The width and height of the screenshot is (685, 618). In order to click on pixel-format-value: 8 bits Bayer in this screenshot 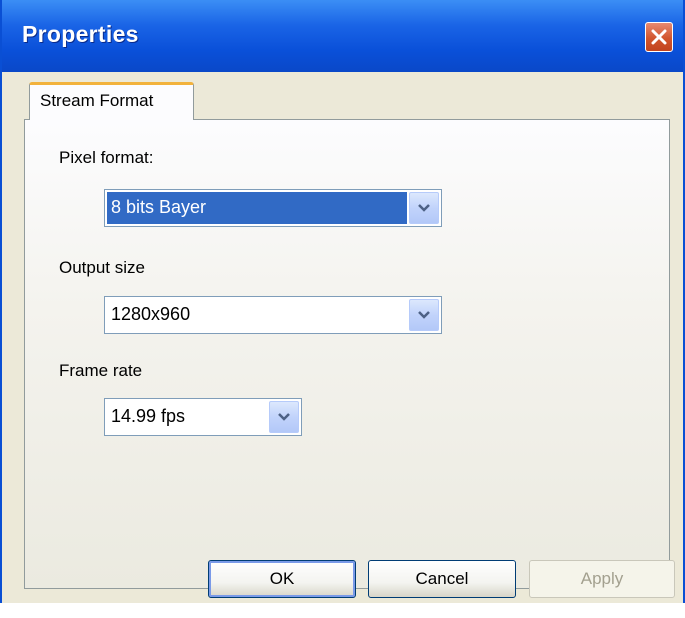, I will do `click(257, 208)`.